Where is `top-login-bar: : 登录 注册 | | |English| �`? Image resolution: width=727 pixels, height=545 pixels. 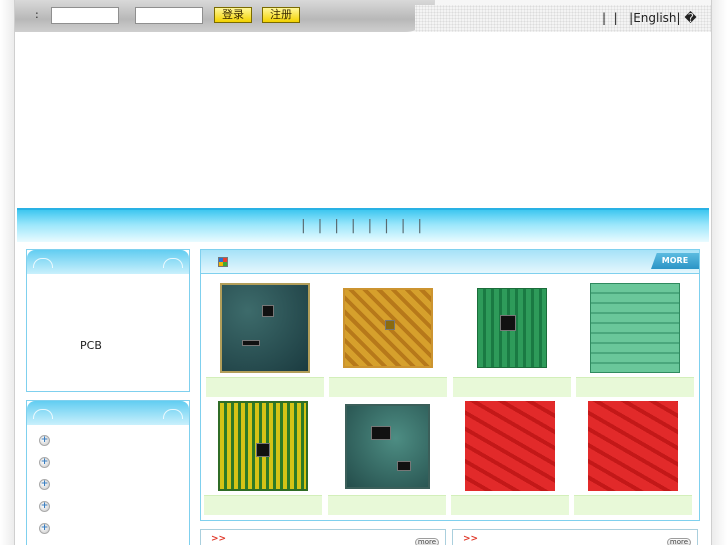
top-login-bar: : 登录 注册 | | |English| � is located at coordinates (363, 16).